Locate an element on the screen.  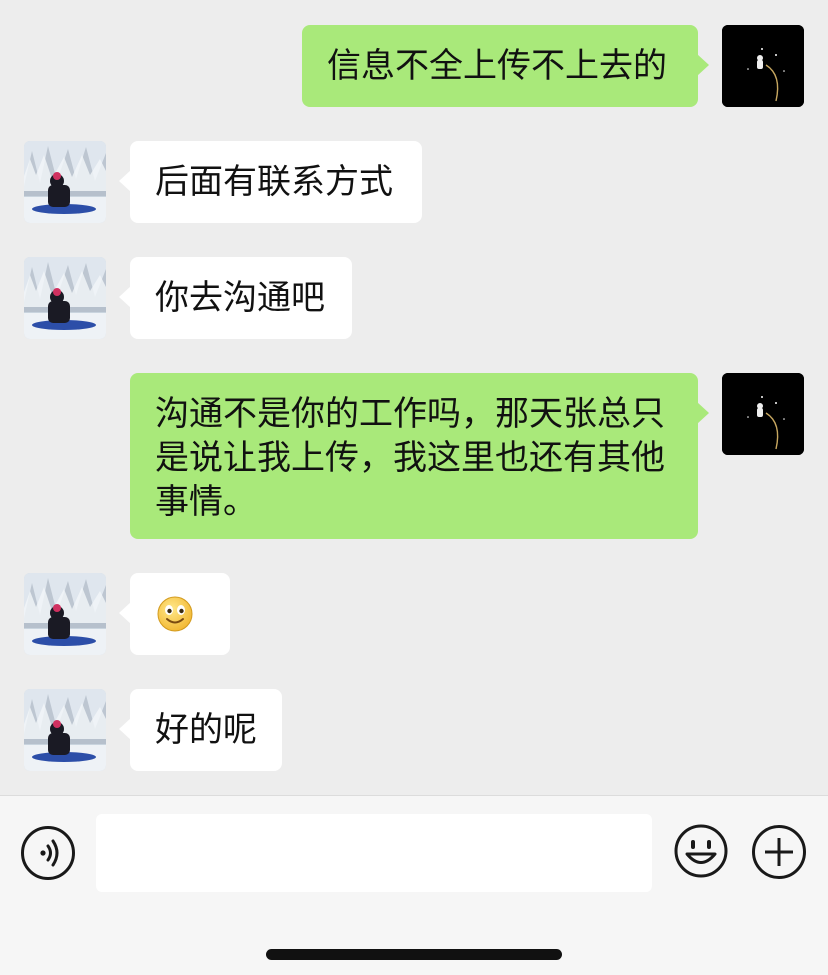
emoji-button is located at coordinates (701, 851).